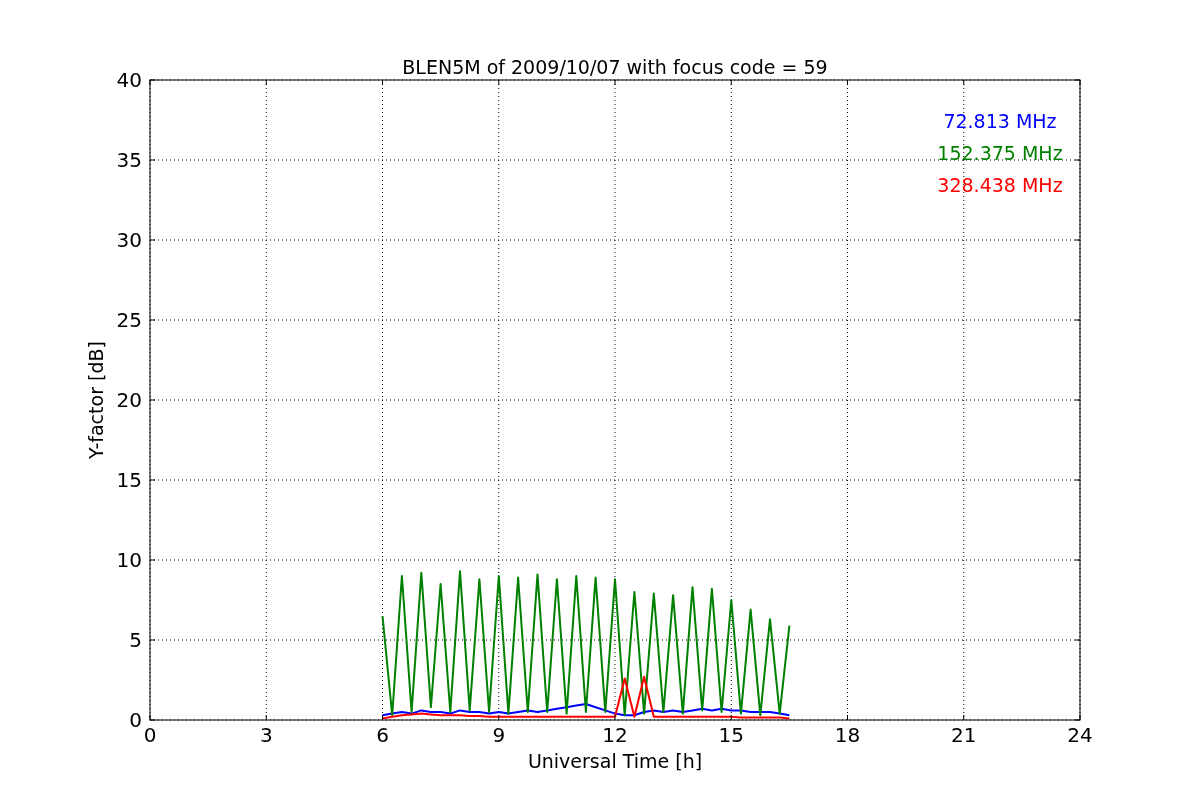 The image size is (1200, 800). I want to click on legend-label: 328.438 MHz, so click(1000, 185).